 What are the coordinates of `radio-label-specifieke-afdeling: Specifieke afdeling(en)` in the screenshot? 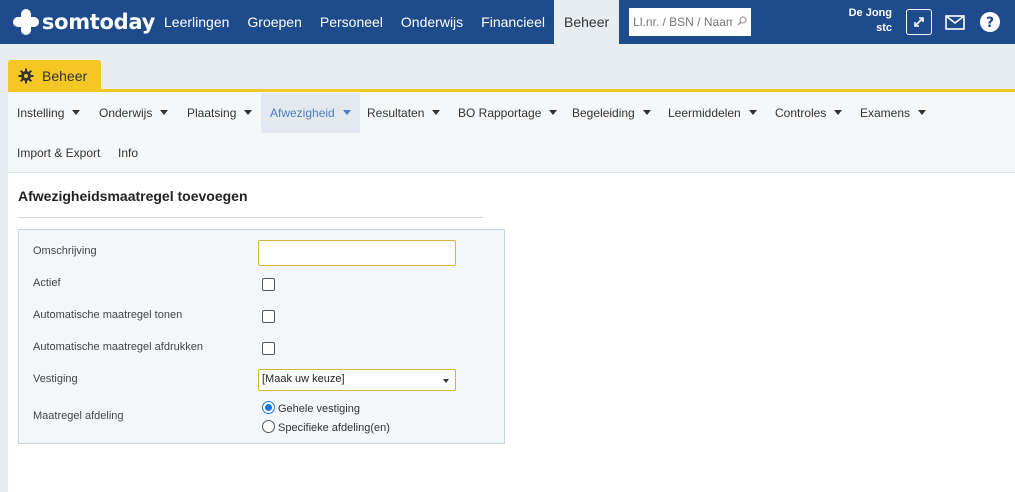 It's located at (334, 428).